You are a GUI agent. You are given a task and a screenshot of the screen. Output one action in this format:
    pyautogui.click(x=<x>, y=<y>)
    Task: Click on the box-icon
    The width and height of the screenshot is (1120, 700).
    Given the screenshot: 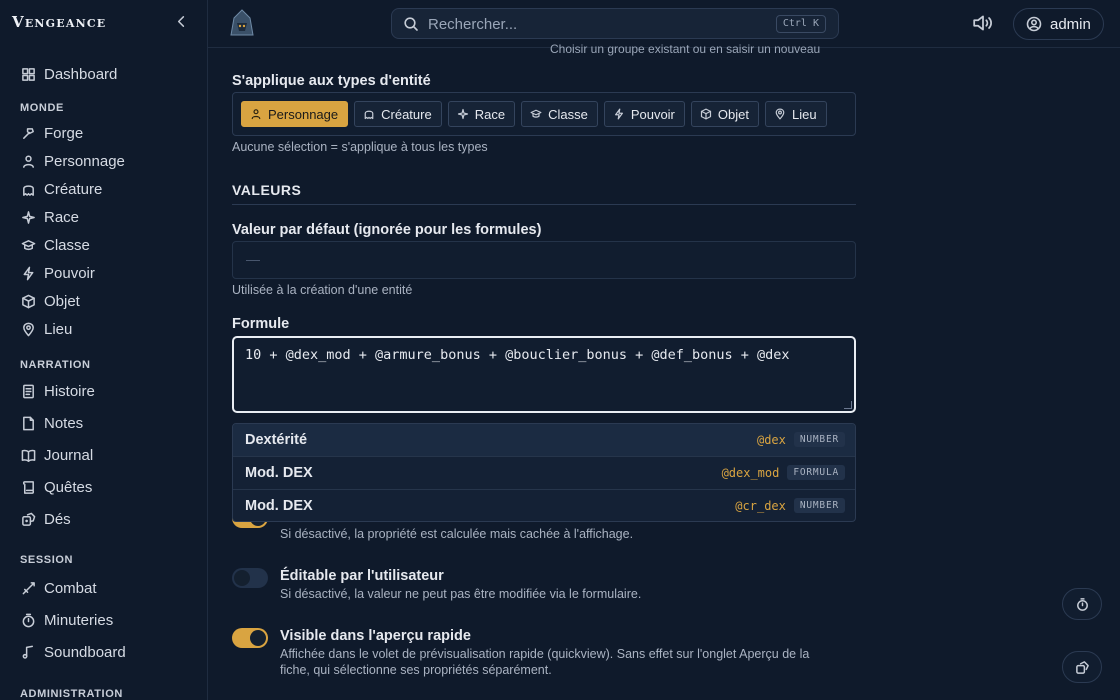 What is the action you would take?
    pyautogui.click(x=705, y=114)
    